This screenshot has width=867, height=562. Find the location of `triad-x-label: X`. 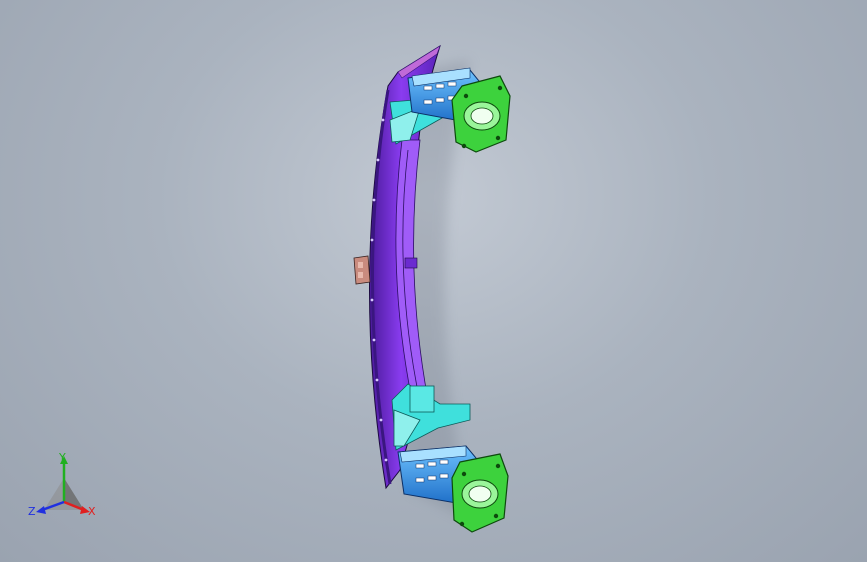

triad-x-label: X is located at coordinates (92, 511).